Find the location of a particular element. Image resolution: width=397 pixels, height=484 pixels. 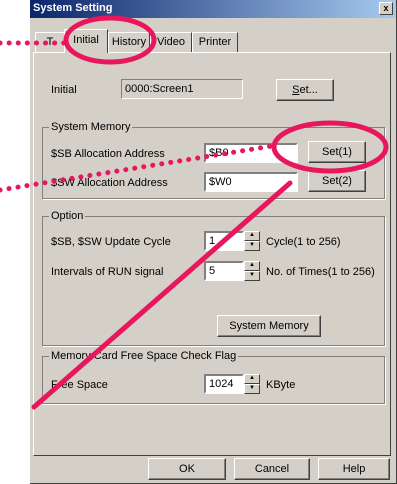

tab-gp: T is located at coordinates (50, 42).